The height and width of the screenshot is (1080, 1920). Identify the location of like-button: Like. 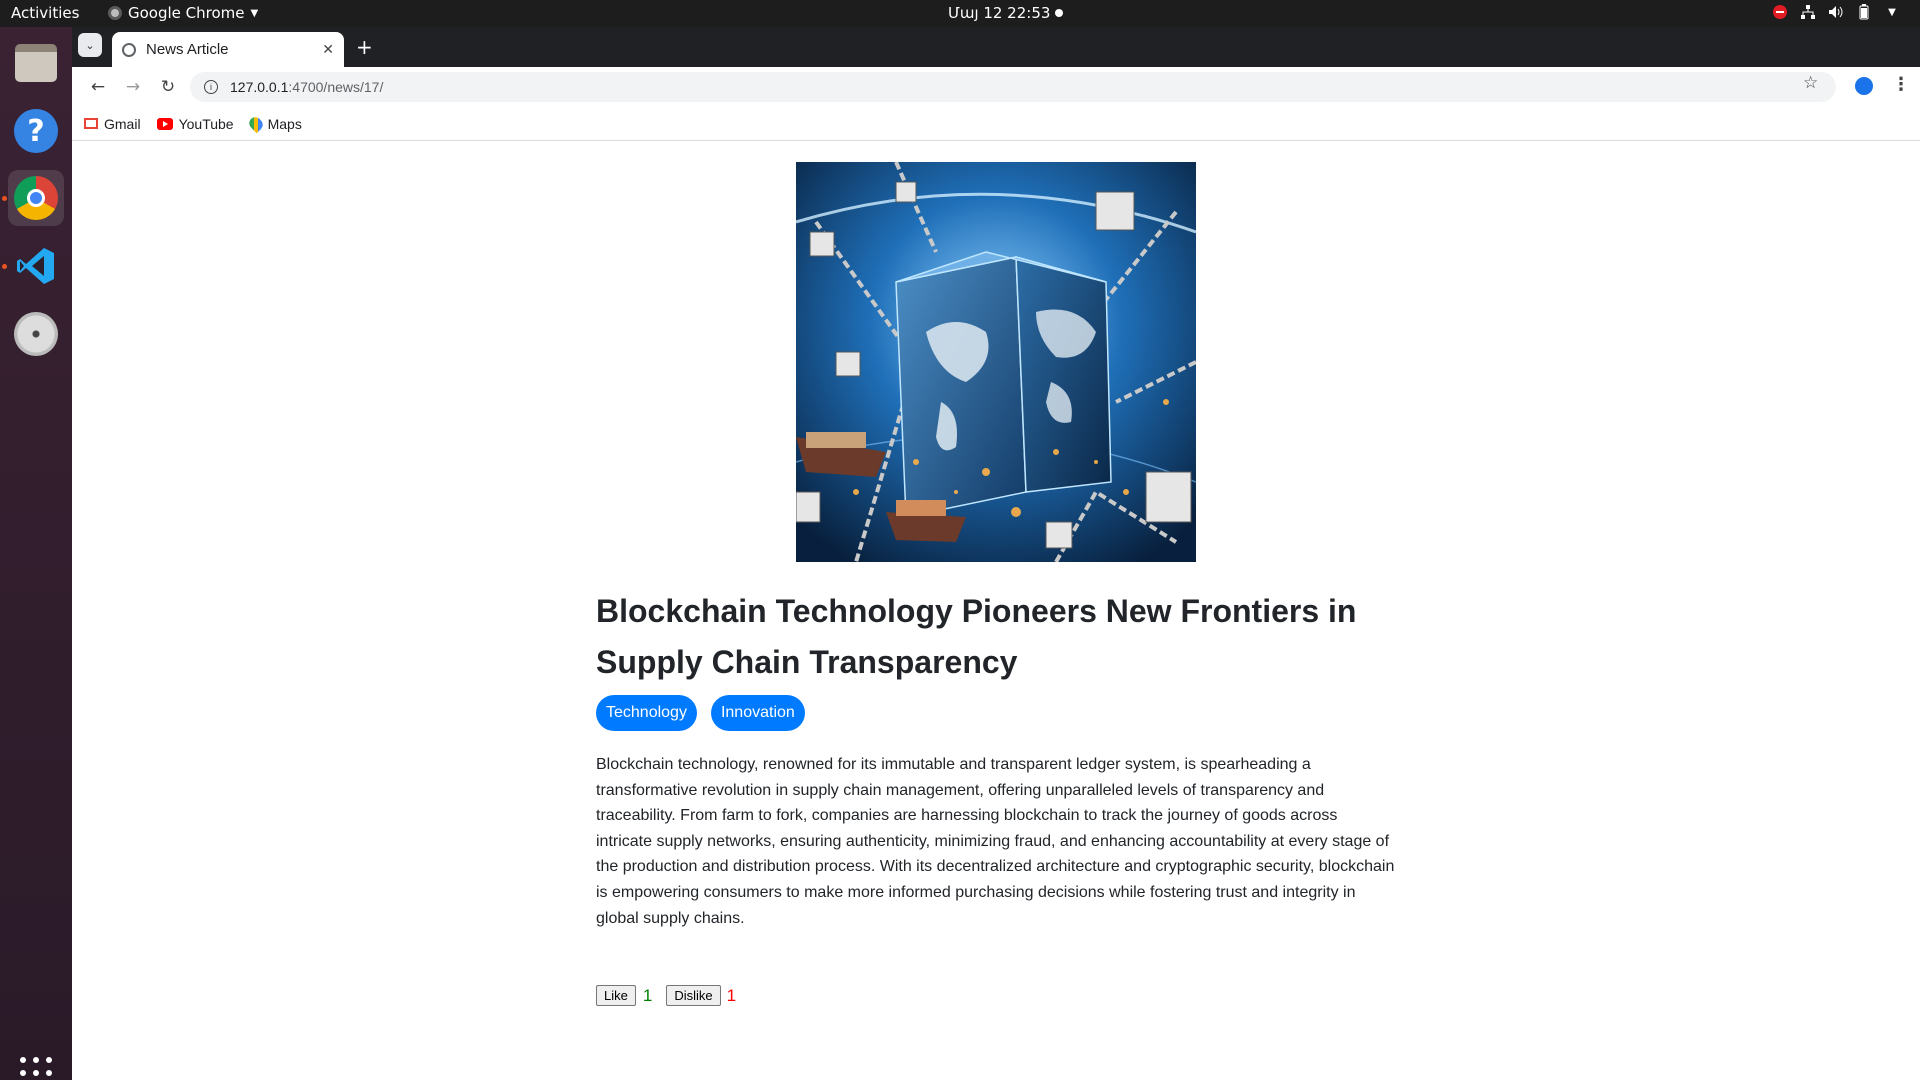
(616, 995).